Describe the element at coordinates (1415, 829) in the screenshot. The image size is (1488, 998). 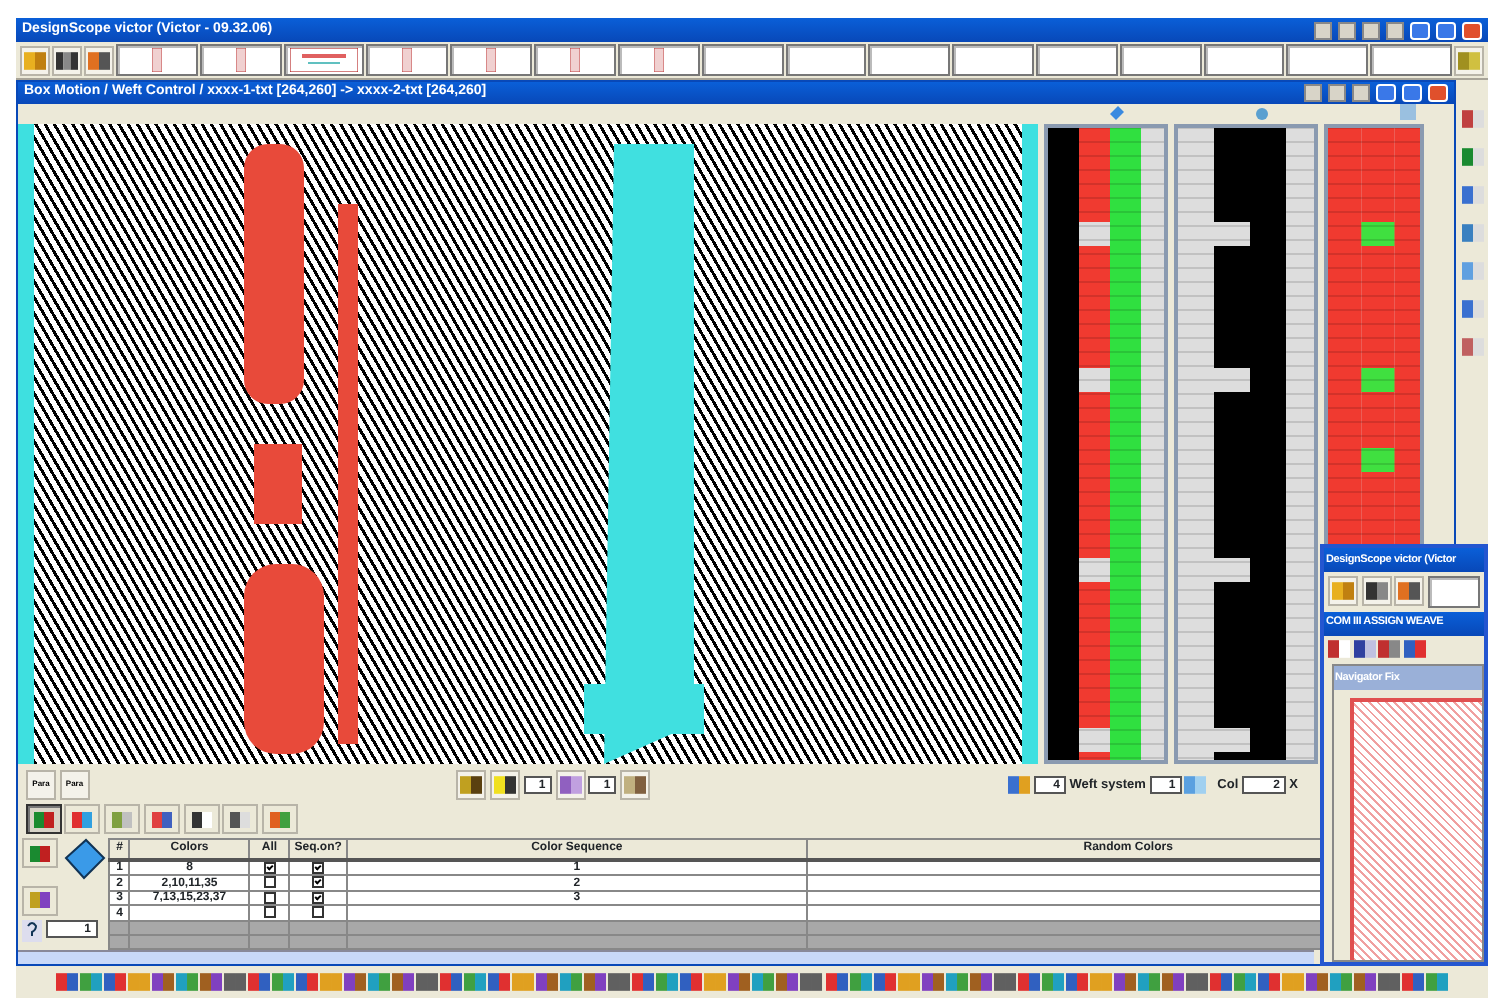
I see `navigator-preview` at that location.